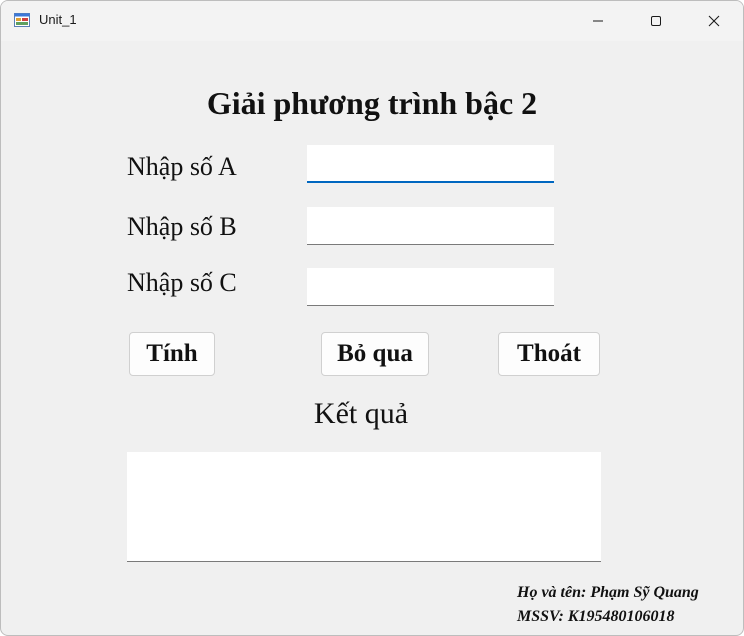 This screenshot has width=744, height=636. I want to click on calculate-button: Tính, so click(172, 354).